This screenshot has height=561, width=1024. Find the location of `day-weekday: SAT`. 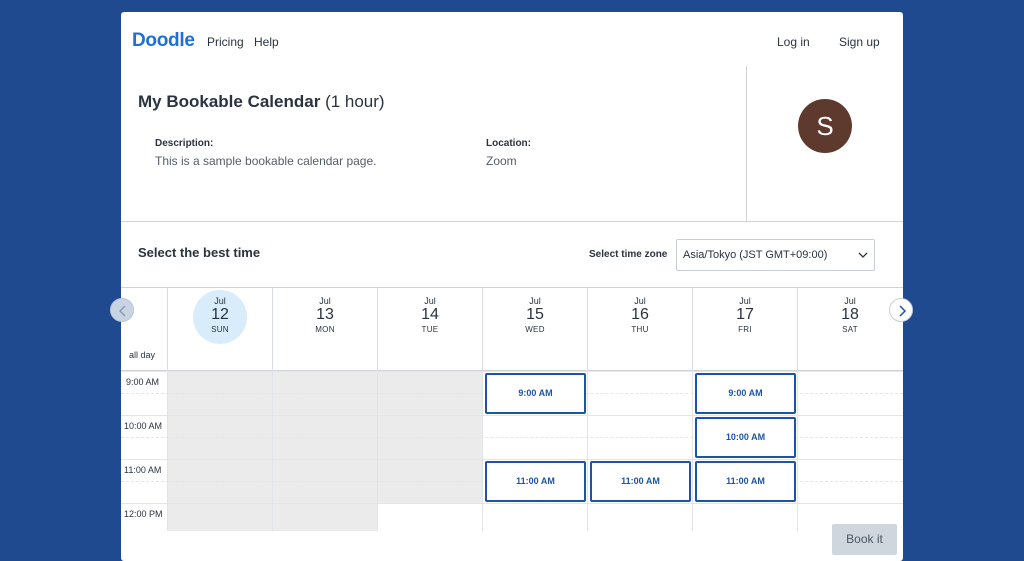

day-weekday: SAT is located at coordinates (850, 329).